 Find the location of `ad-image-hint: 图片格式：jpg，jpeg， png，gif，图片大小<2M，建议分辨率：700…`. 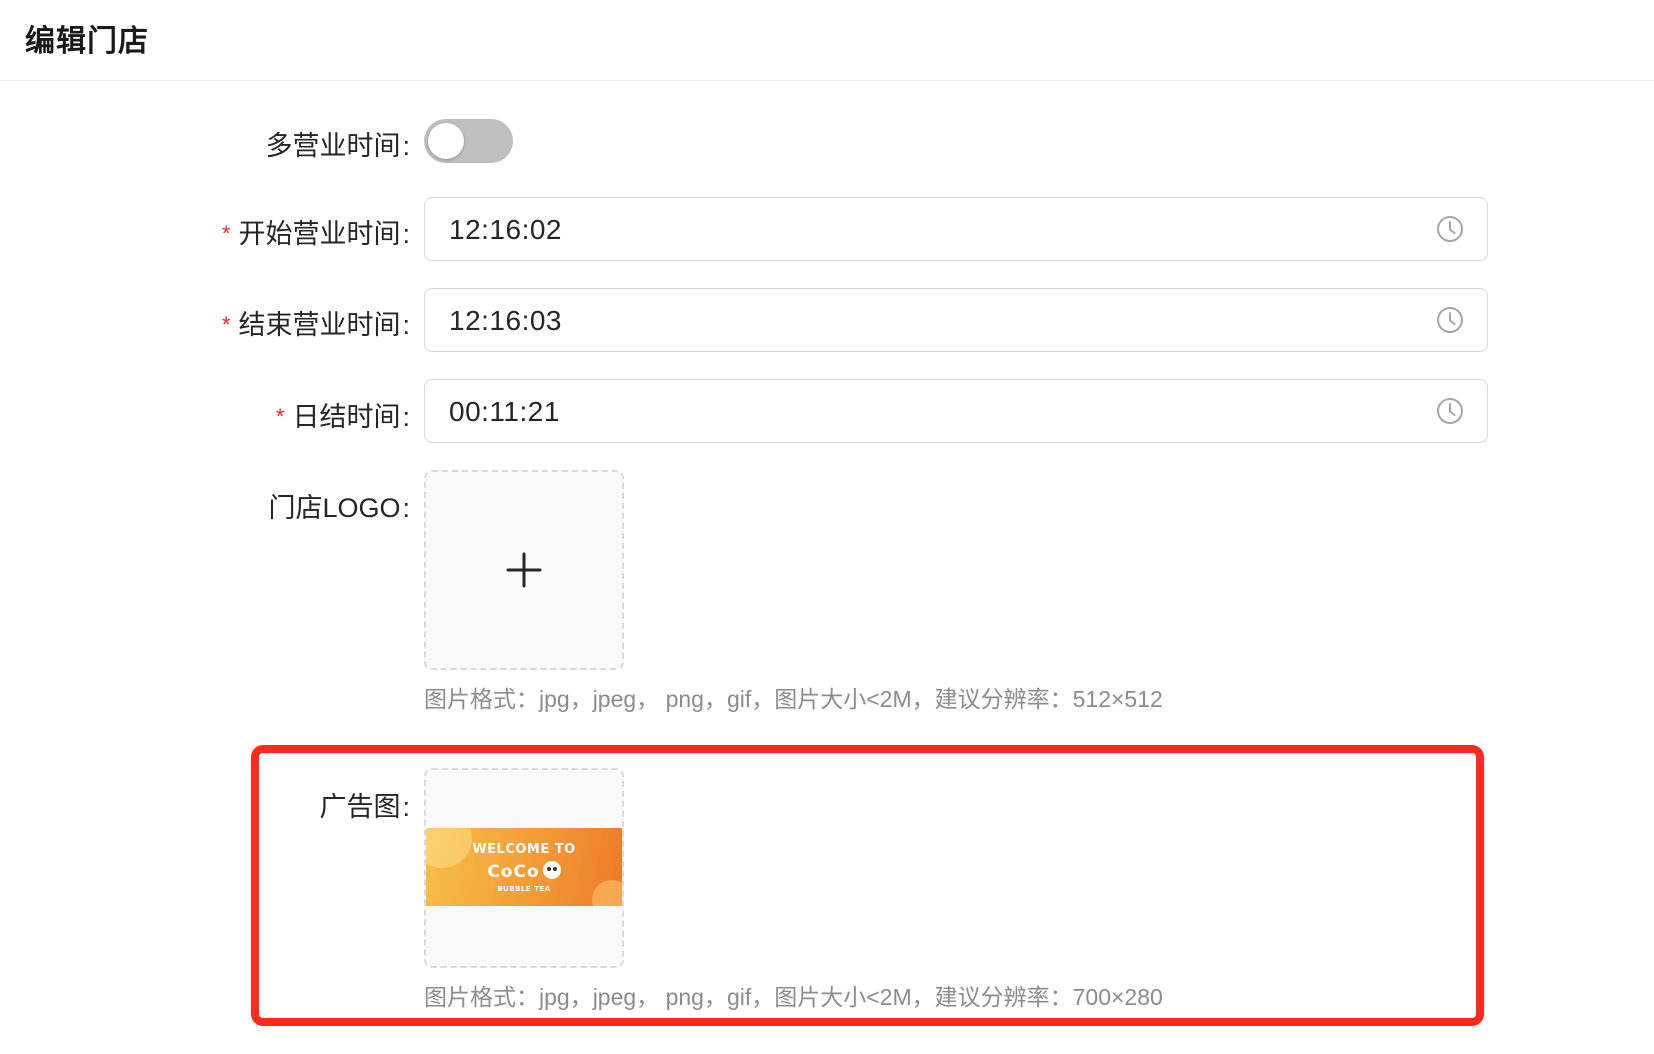

ad-image-hint: 图片格式：jpg，jpeg， png，gif，图片大小<2M，建议分辨率：700… is located at coordinates (793, 997).